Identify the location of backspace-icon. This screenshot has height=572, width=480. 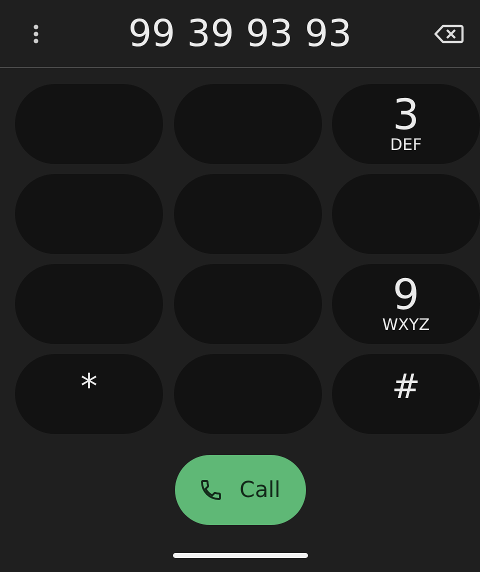
(449, 34).